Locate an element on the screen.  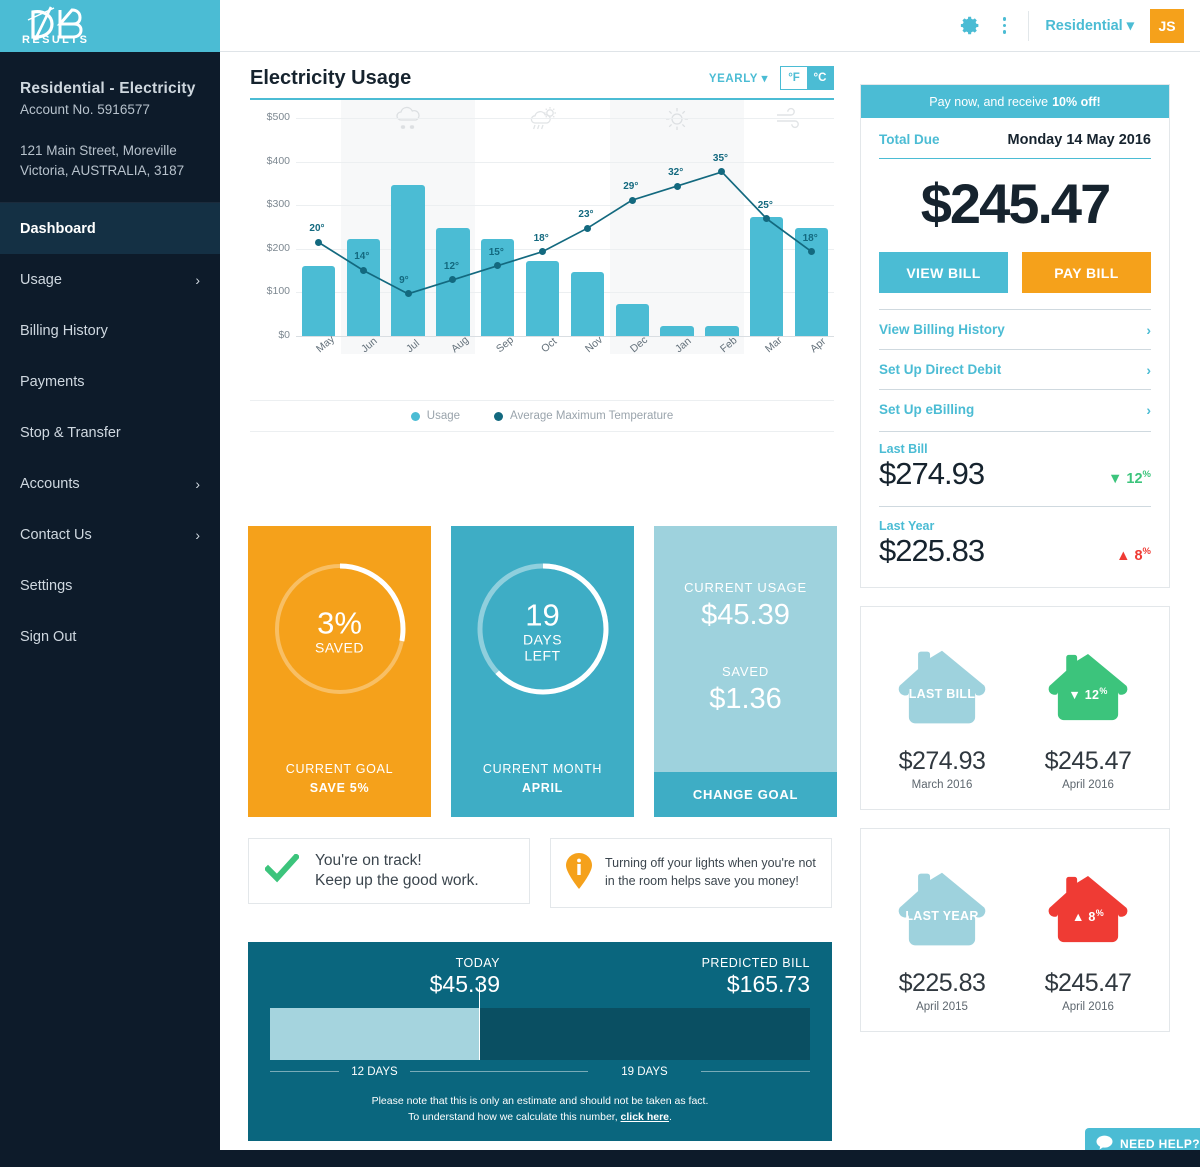
chart-legend: Usage Average Maximum Temperature is located at coordinates (542, 416).